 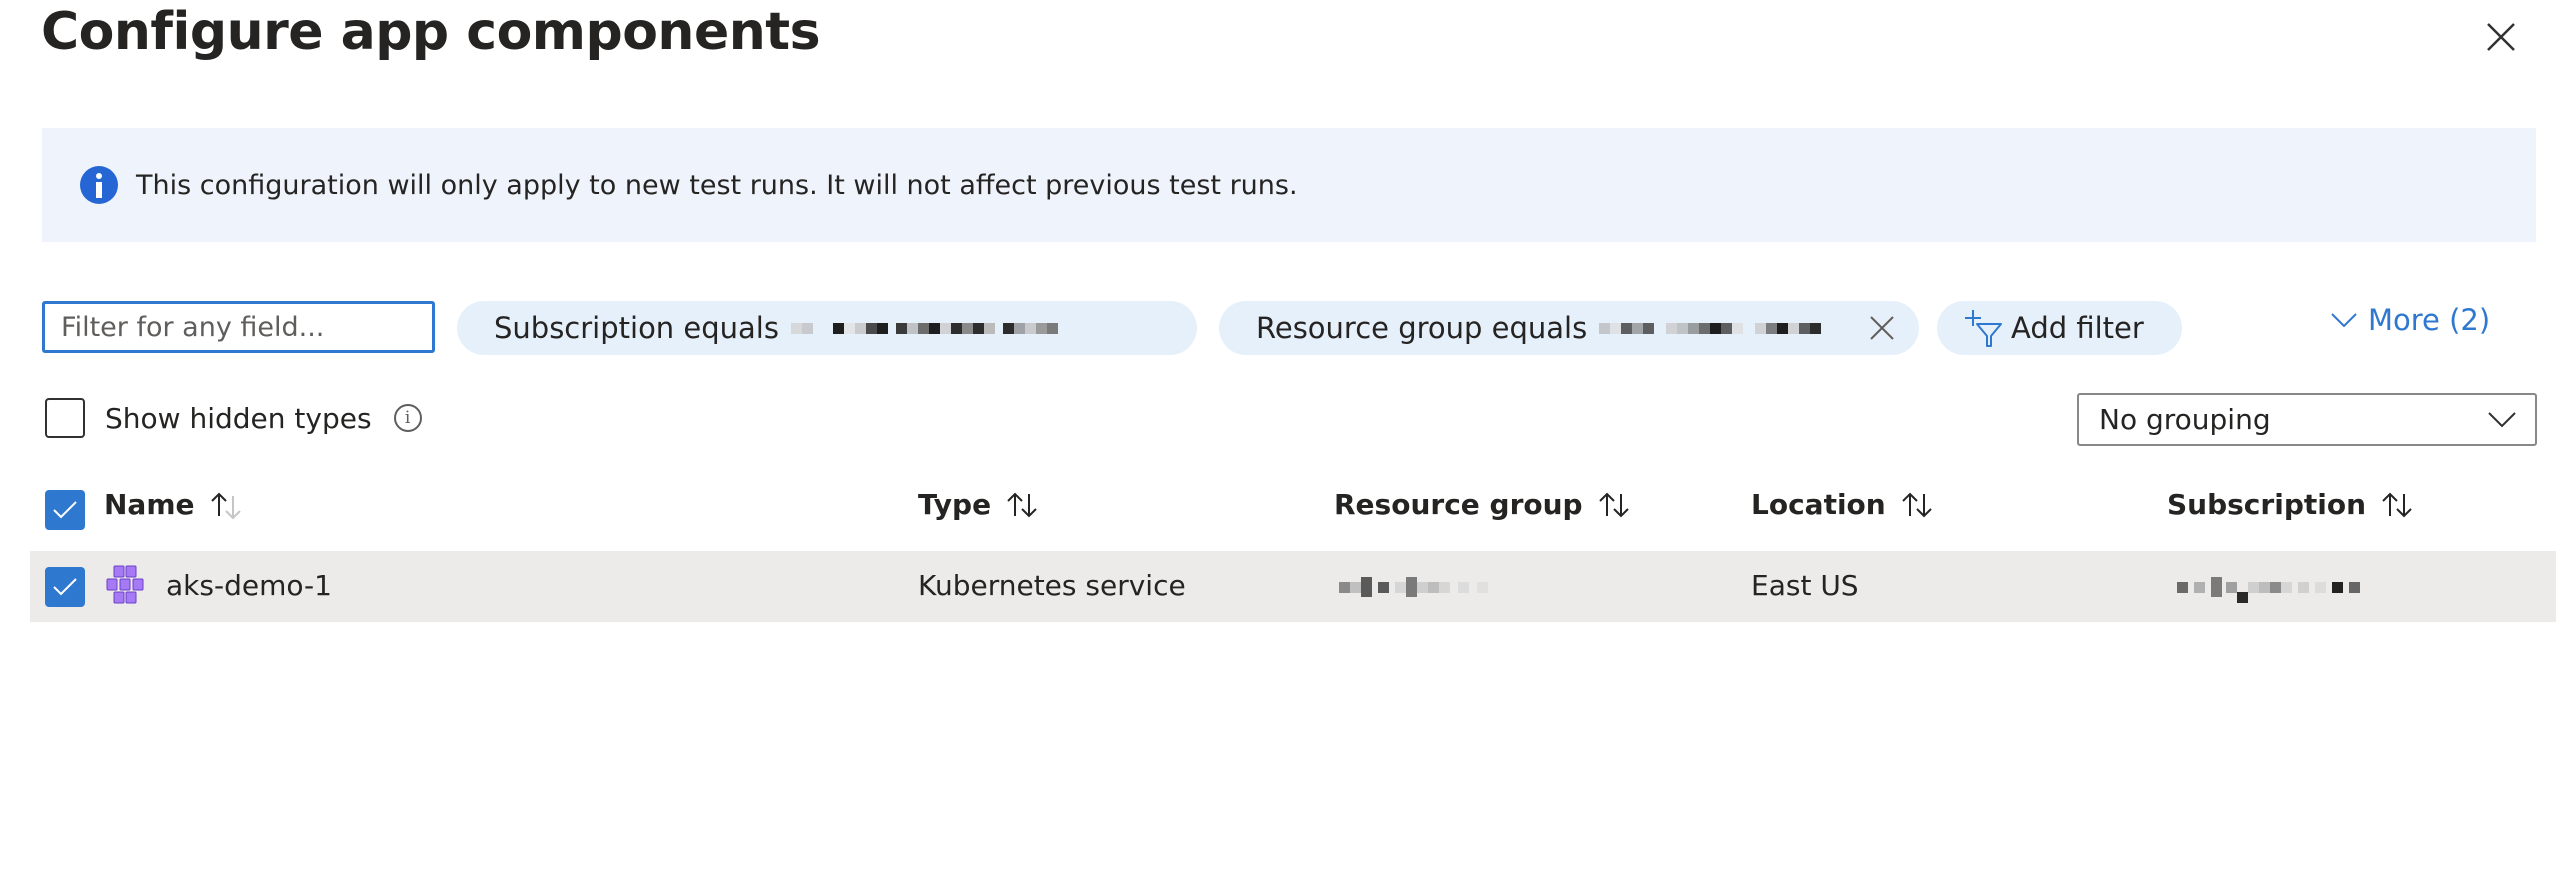 I want to click on show-hidden-types-label: Show hidden types, so click(x=238, y=418).